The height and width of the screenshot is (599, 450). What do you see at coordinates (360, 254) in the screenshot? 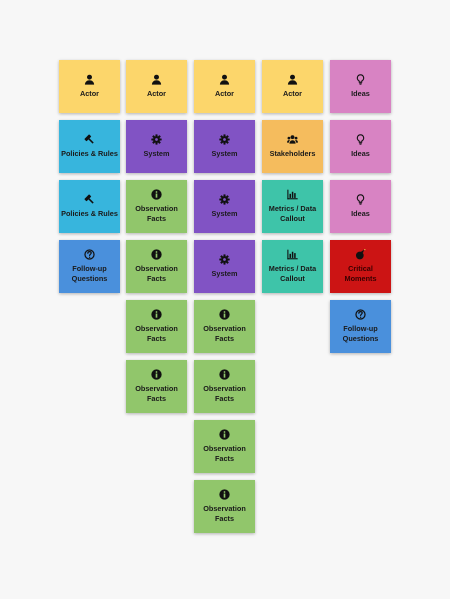
I see `bomb-icon` at bounding box center [360, 254].